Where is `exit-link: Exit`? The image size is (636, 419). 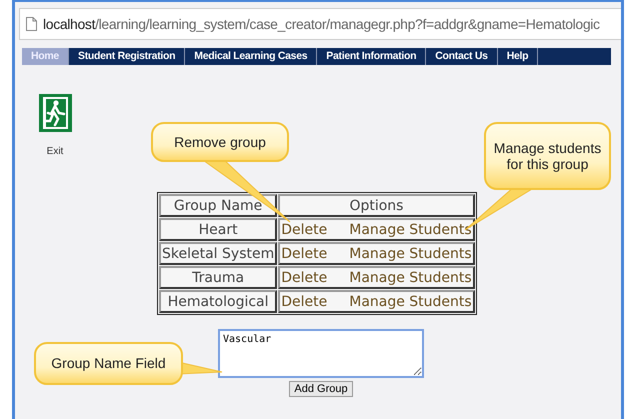 exit-link: Exit is located at coordinates (55, 151).